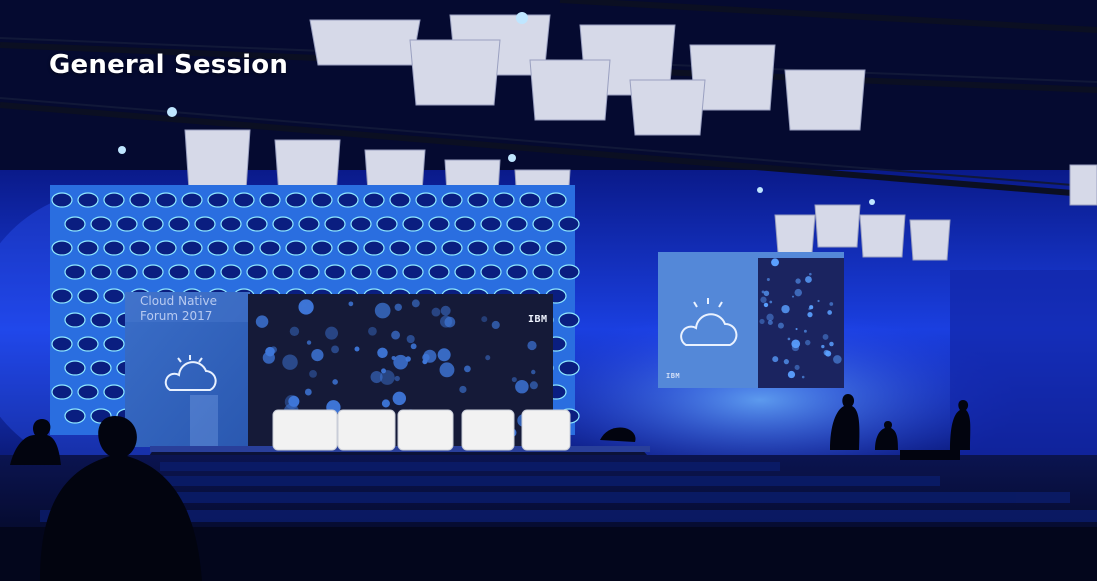 The image size is (1097, 581). I want to click on stage-logo: IBM, so click(538, 319).